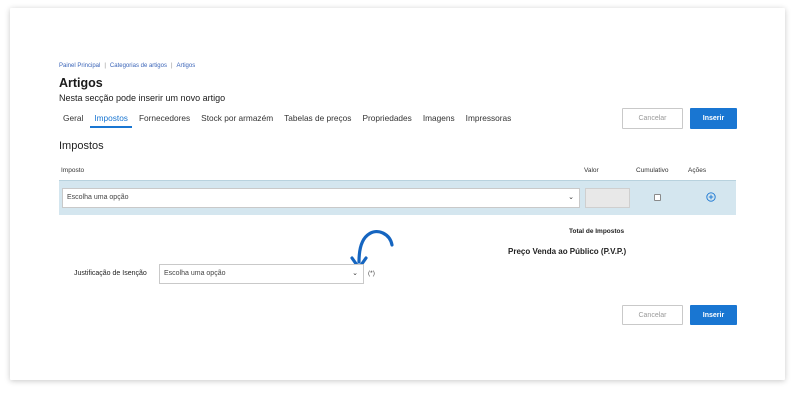 Image resolution: width=800 pixels, height=395 pixels. What do you see at coordinates (261, 274) in the screenshot?
I see `exemption-select: Escolha uma opção ⌄` at bounding box center [261, 274].